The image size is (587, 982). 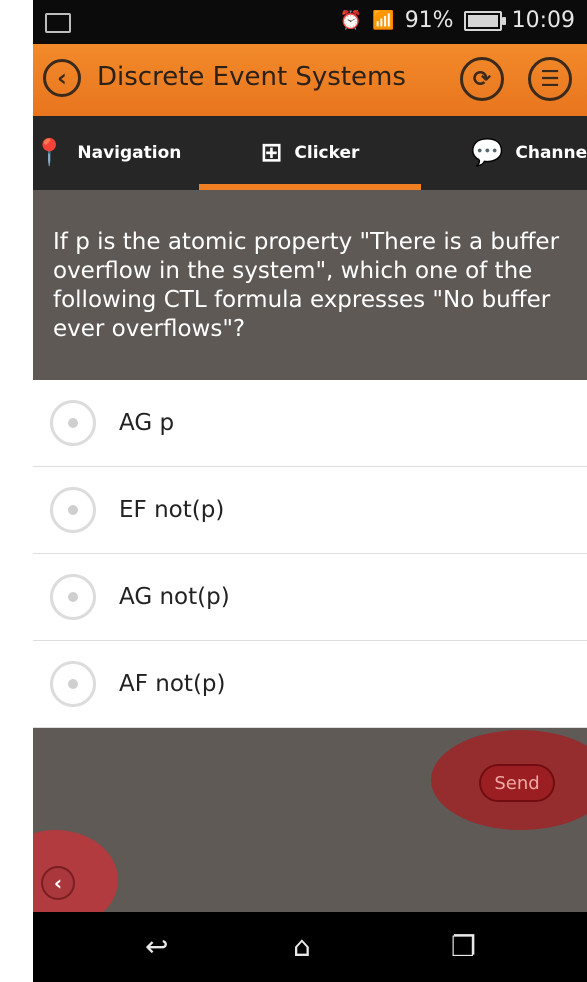 I want to click on refresh-icon: ⟳, so click(x=482, y=79).